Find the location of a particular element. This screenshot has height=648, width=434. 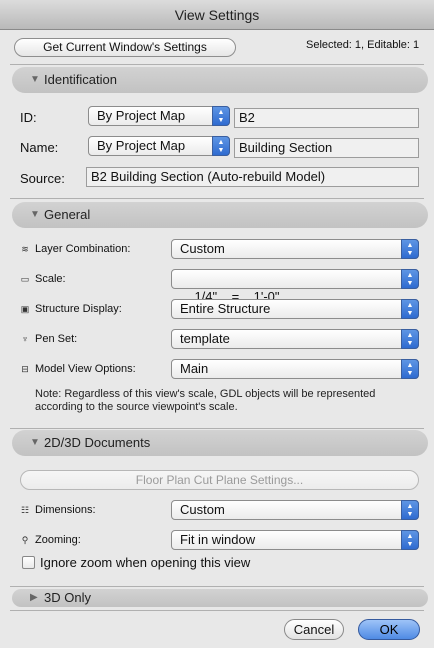

section-documents-label: 2D/3D Documents is located at coordinates (97, 442).